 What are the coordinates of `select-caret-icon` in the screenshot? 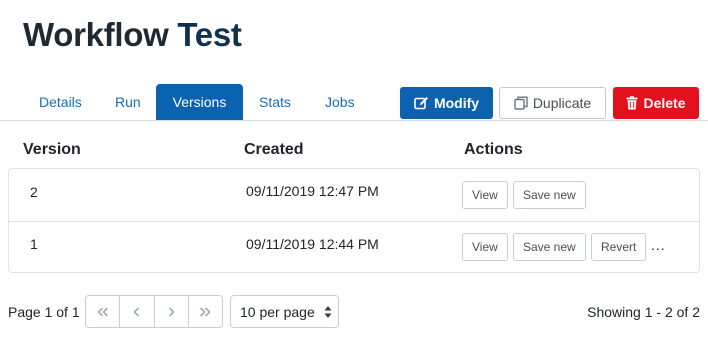 It's located at (328, 313).